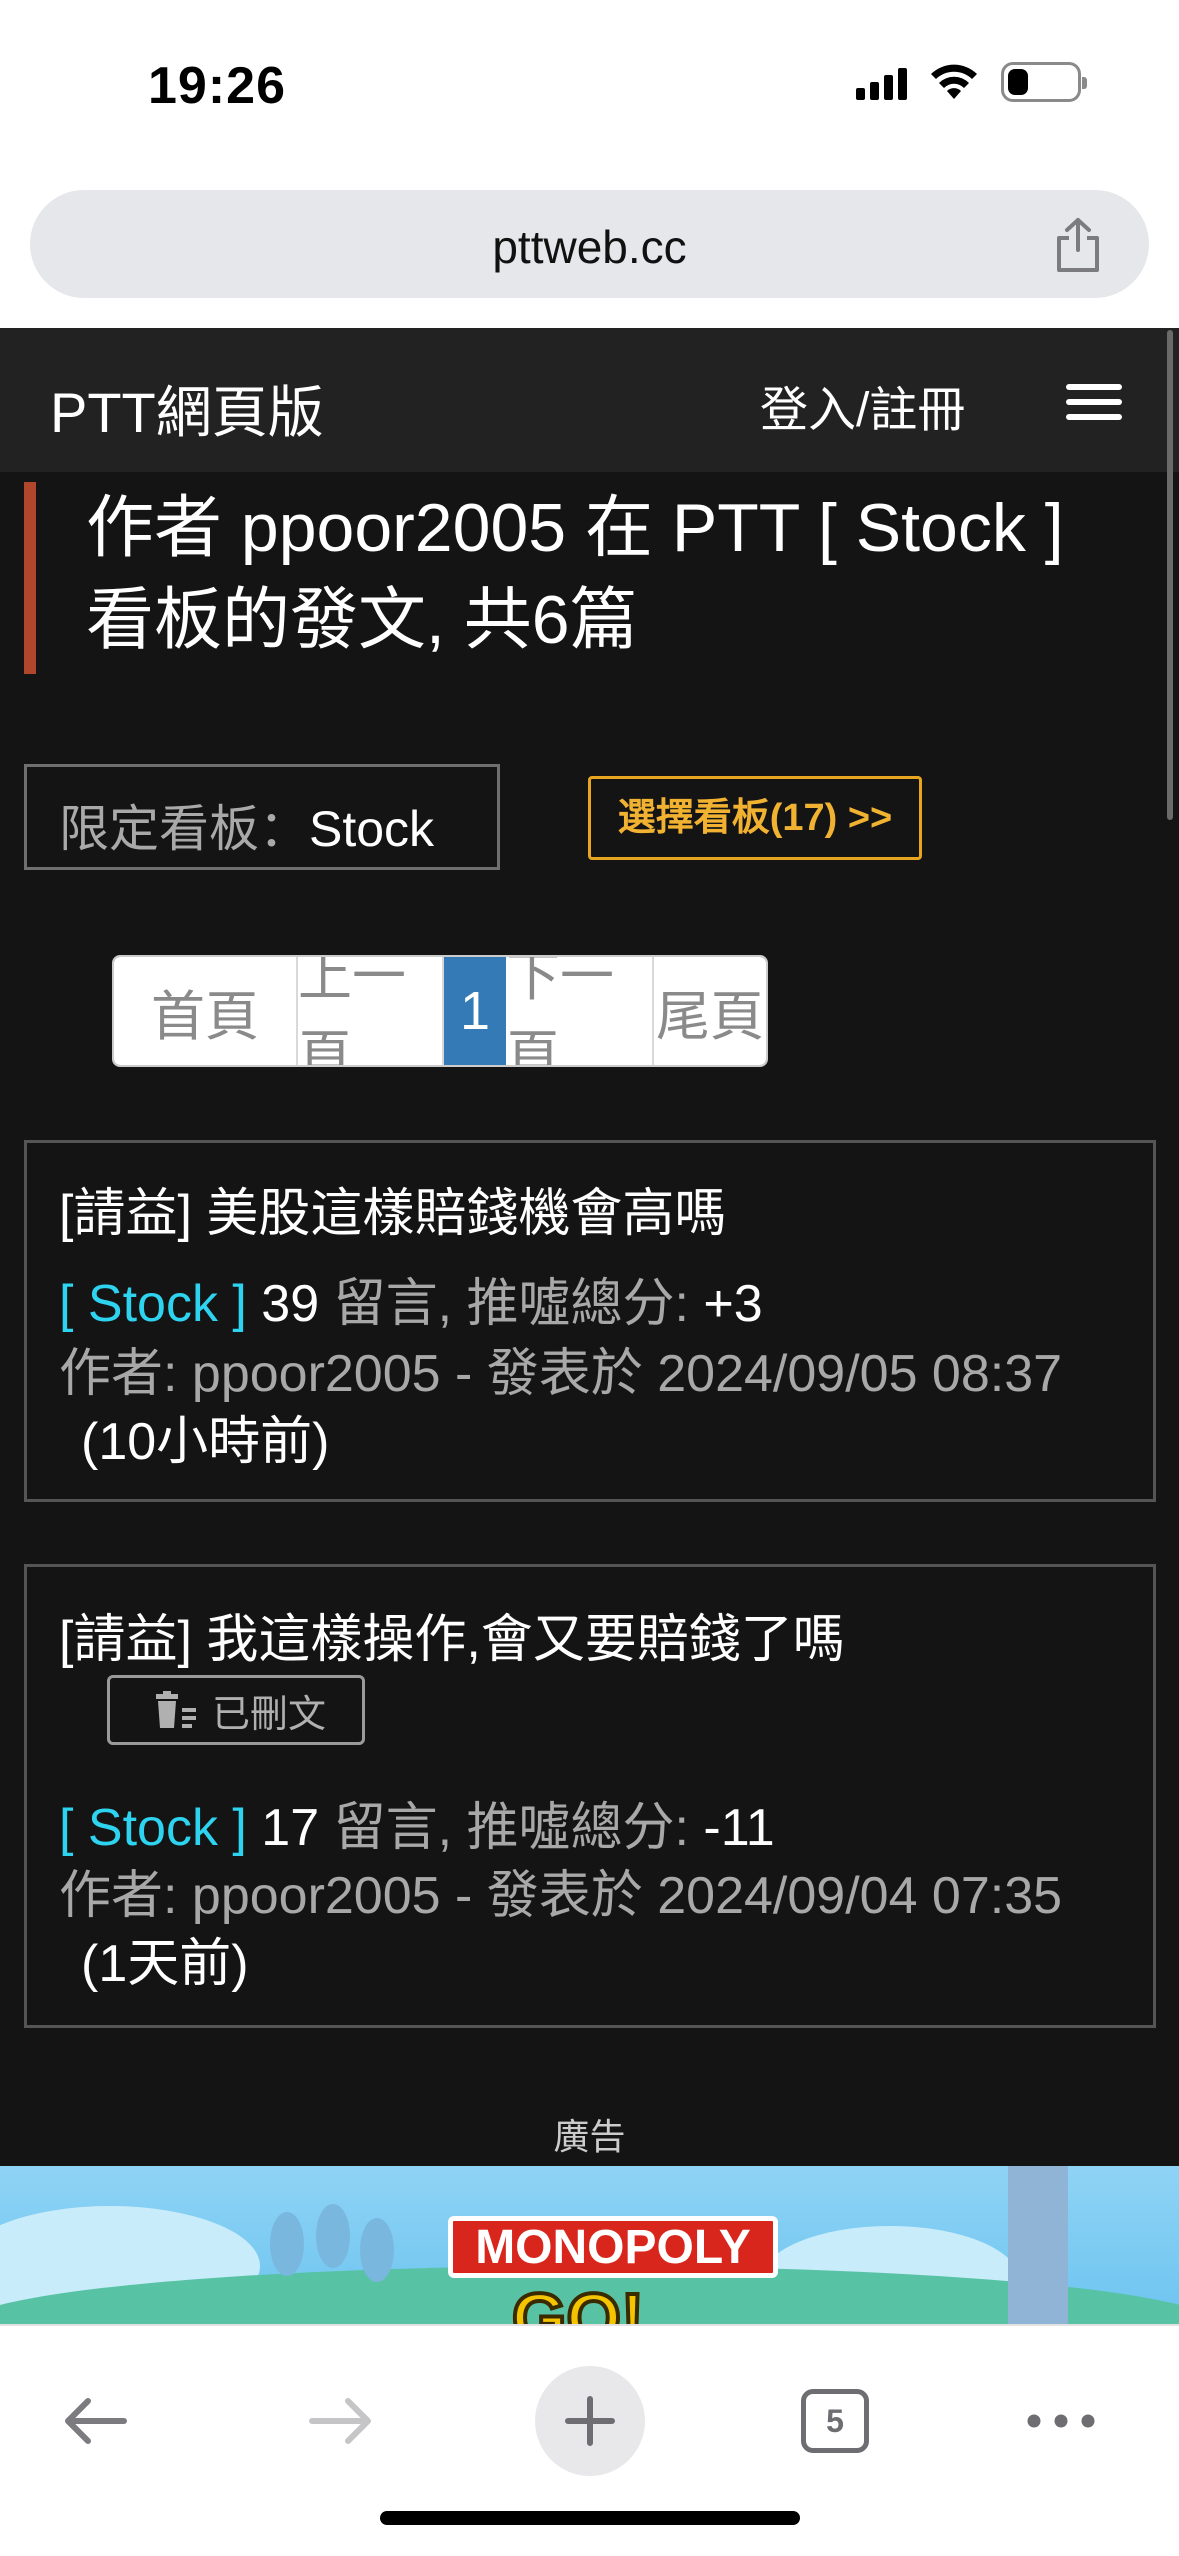 This screenshot has height=2556, width=1179. What do you see at coordinates (206, 1011) in the screenshot?
I see `first-page-button: 首頁` at bounding box center [206, 1011].